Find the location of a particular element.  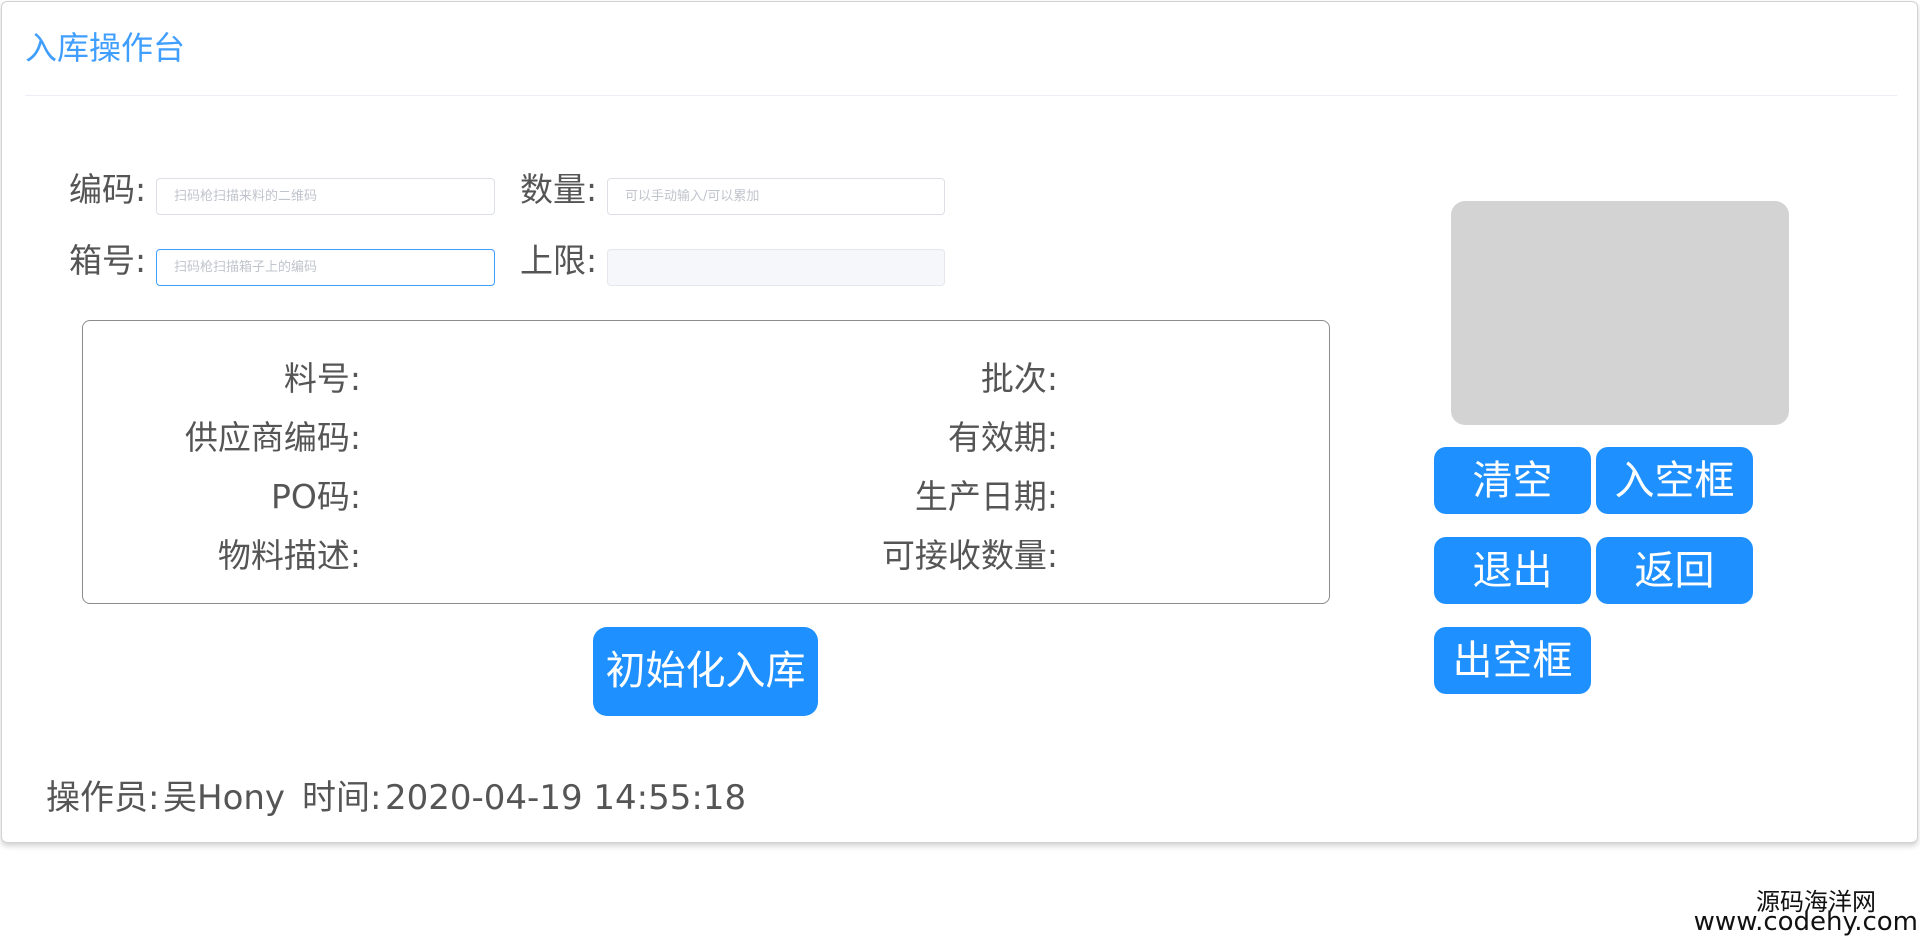

preview-area is located at coordinates (1620, 313).